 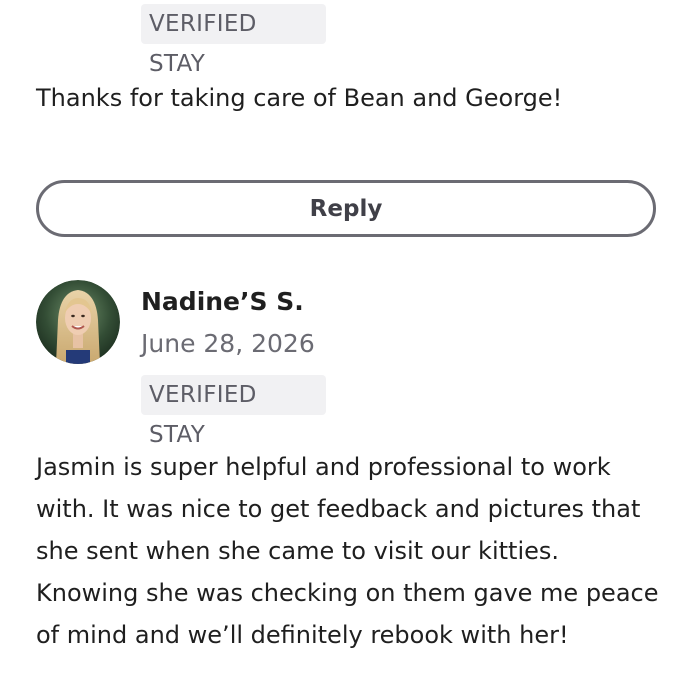 What do you see at coordinates (346, 208) in the screenshot?
I see `reply-button: Reply` at bounding box center [346, 208].